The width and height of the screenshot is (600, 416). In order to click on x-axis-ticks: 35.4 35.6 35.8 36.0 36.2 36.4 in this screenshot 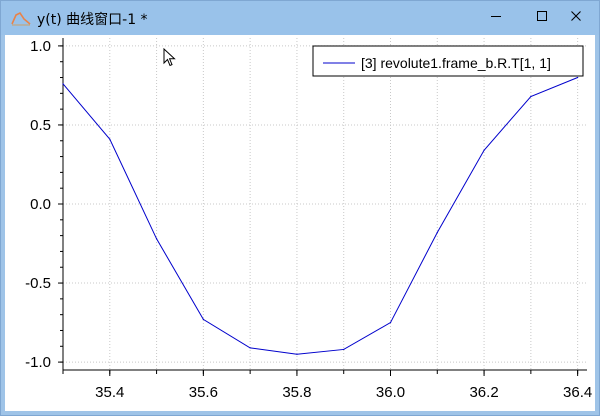, I will do `click(327, 385)`.